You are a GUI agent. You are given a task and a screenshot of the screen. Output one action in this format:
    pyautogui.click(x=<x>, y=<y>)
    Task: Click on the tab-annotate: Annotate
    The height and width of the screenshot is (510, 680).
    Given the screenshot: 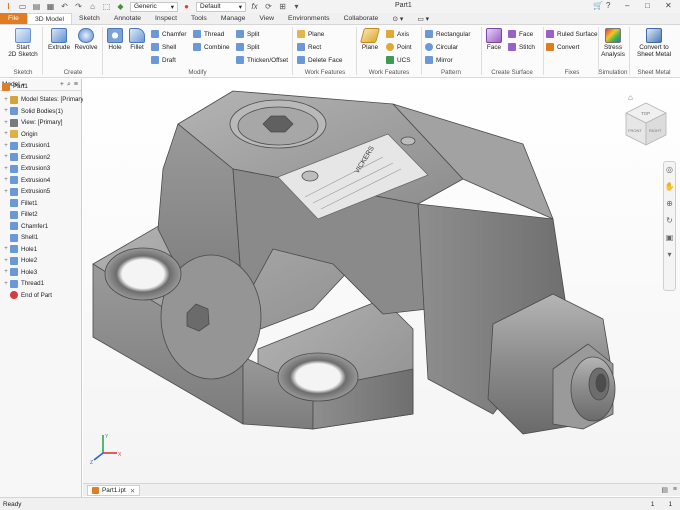 What is the action you would take?
    pyautogui.click(x=127, y=18)
    